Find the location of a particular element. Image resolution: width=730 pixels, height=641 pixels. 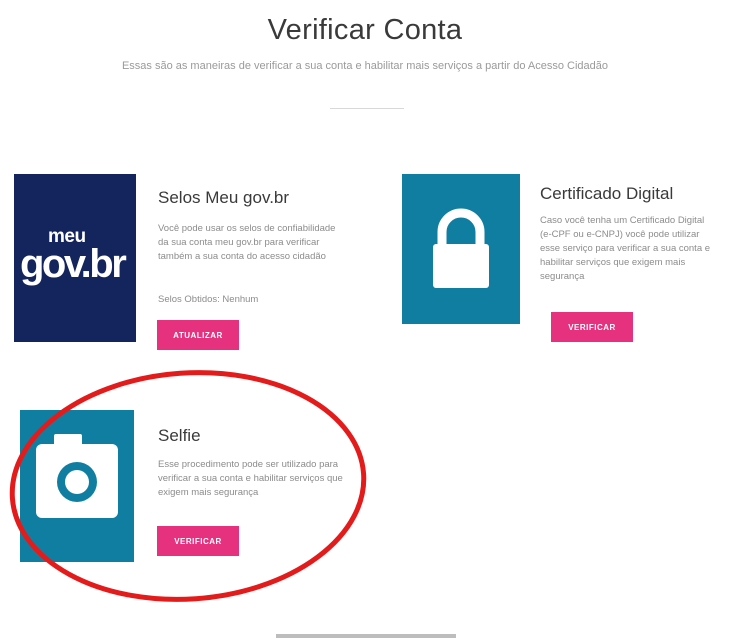

camera-icon is located at coordinates (77, 476).